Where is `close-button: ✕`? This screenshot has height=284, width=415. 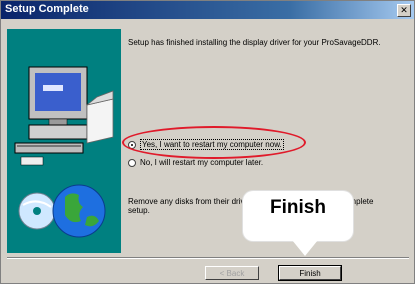
close-button: ✕ is located at coordinates (404, 10).